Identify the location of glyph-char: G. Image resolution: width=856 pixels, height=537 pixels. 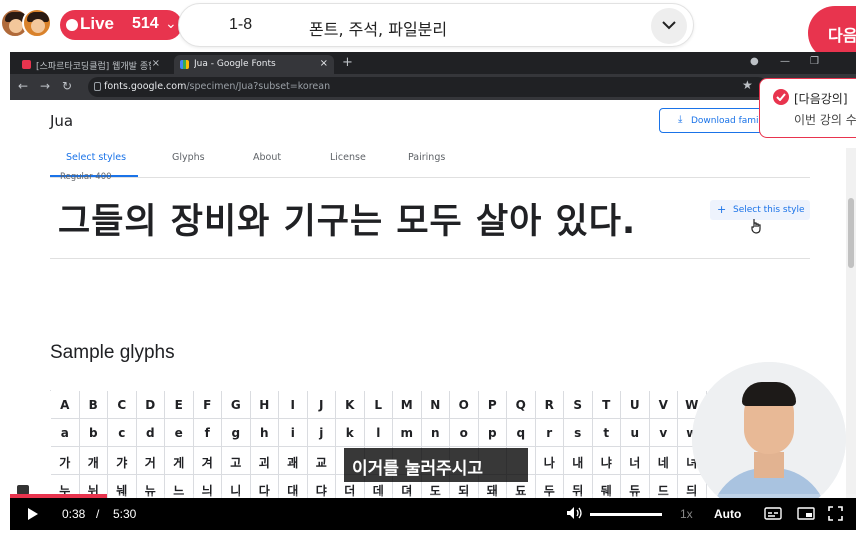
(235, 405).